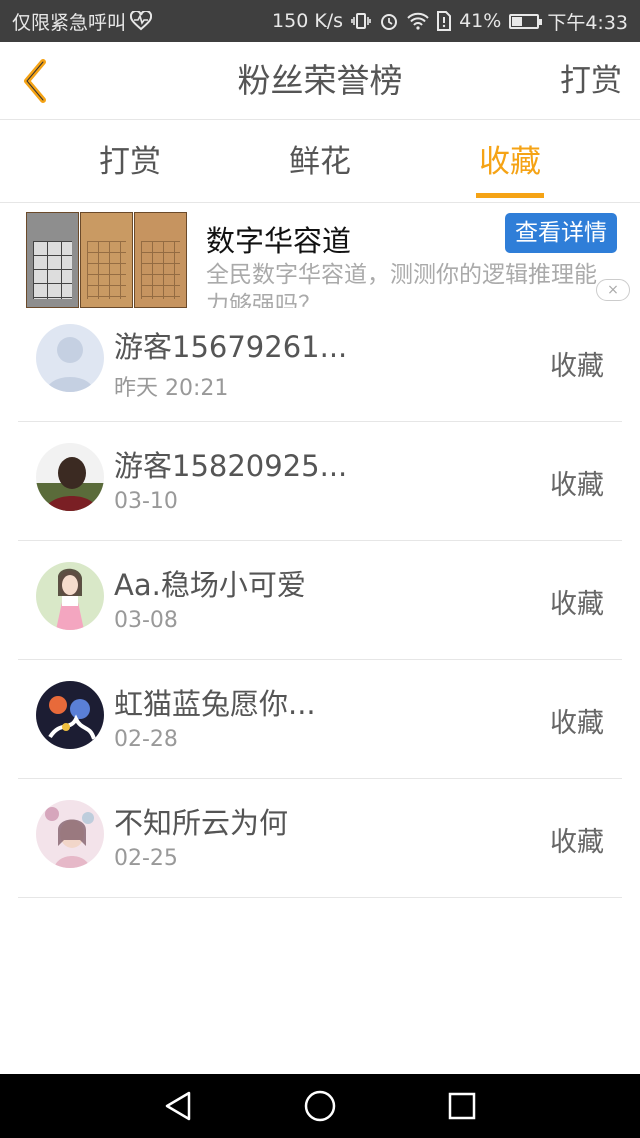  Describe the element at coordinates (510, 195) in the screenshot. I see `active-tab-indicator` at that location.